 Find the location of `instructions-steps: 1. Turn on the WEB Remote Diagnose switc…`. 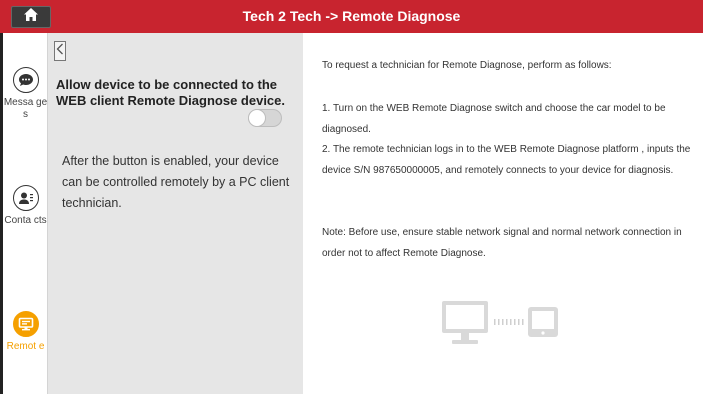

instructions-steps: 1. Turn on the WEB Remote Diagnose switc… is located at coordinates (512, 140).